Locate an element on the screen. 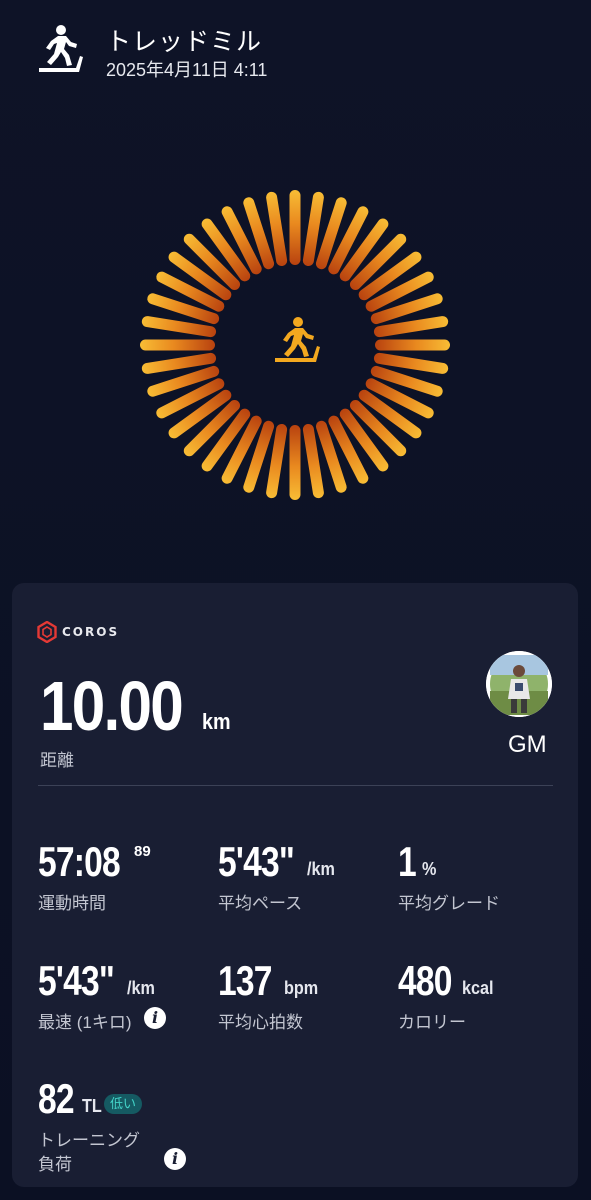 Image resolution: width=591 pixels, height=1200 pixels. moving-time-hundredths: 89 is located at coordinates (142, 851).